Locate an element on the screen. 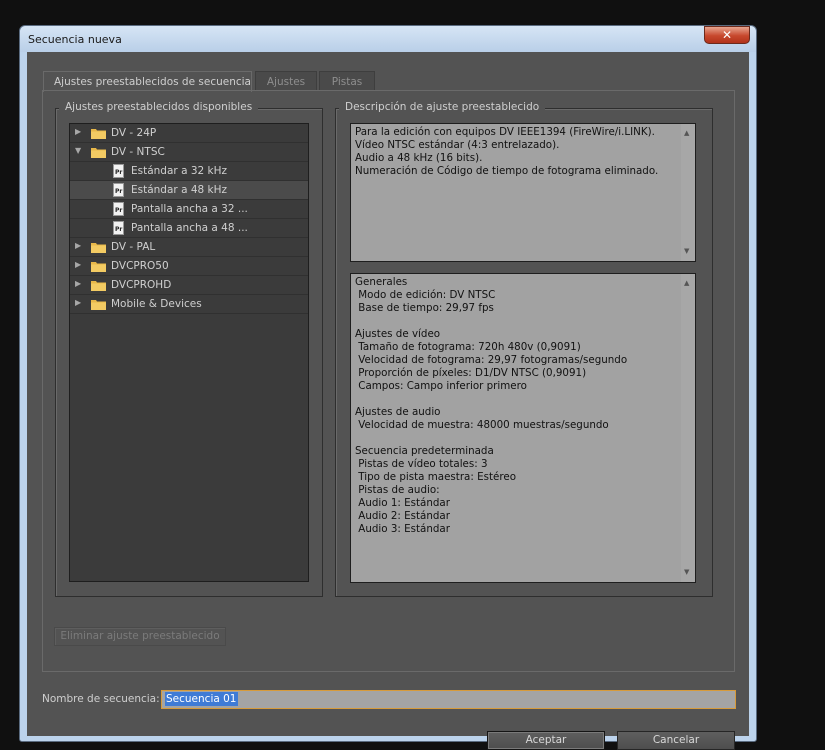  details-scrollbar: ▲ ▼ is located at coordinates (688, 428).